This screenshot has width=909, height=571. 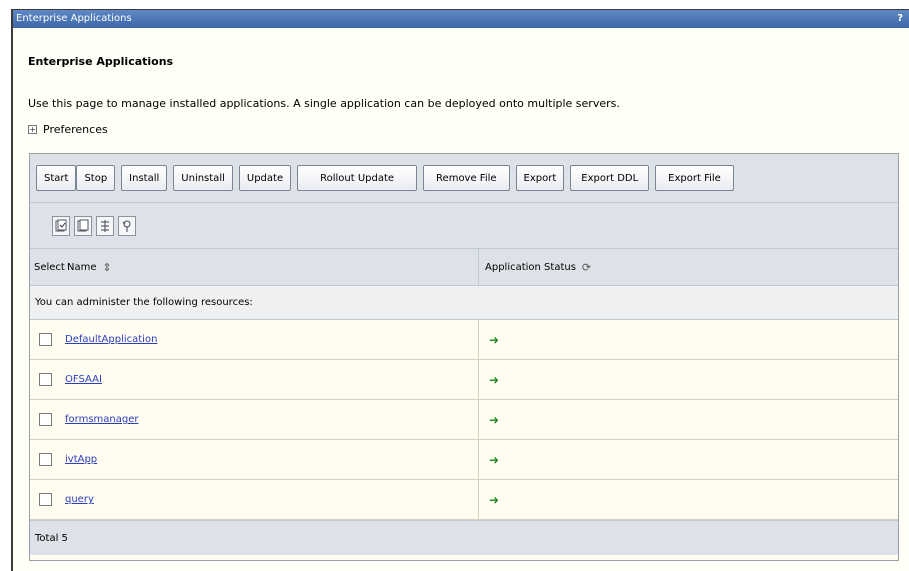 What do you see at coordinates (461, 19) in the screenshot?
I see `portlet-titlebar: Enterprise Applications ?` at bounding box center [461, 19].